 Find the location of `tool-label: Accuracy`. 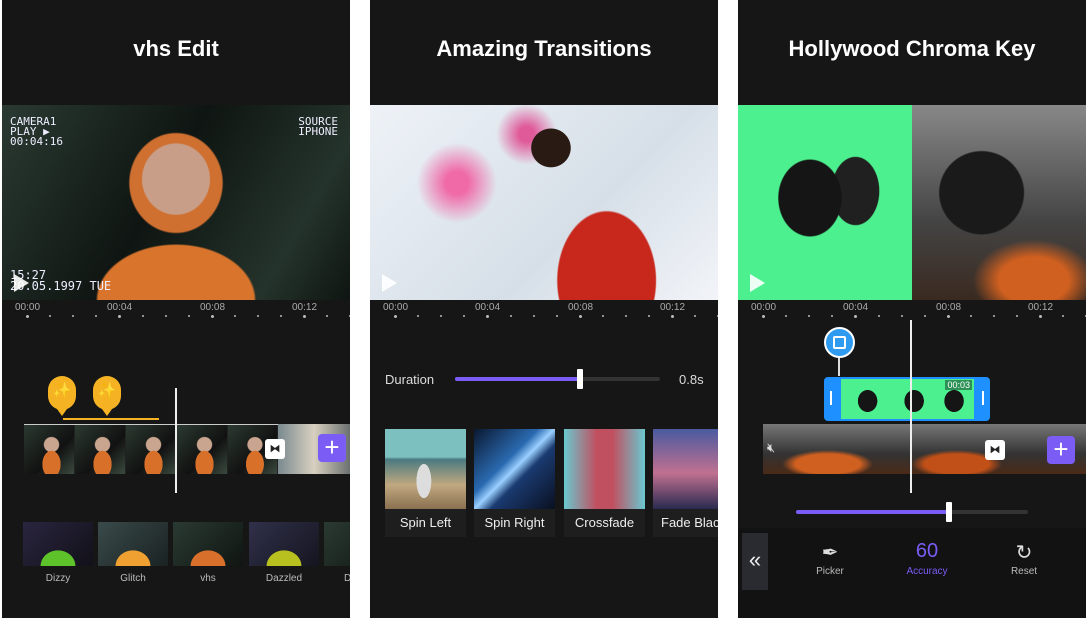

tool-label: Accuracy is located at coordinates (927, 571).